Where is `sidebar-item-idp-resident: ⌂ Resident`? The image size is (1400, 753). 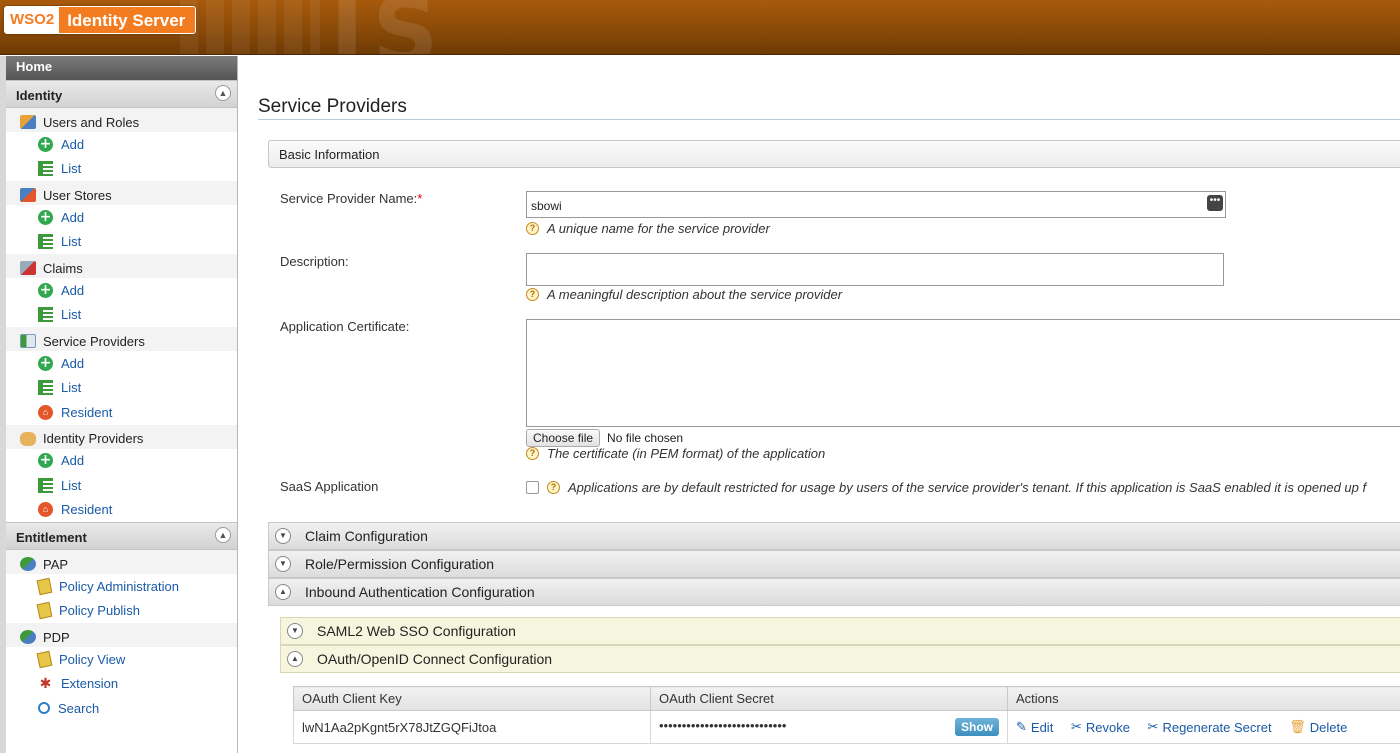 sidebar-item-idp-resident: ⌂ Resident is located at coordinates (121, 510).